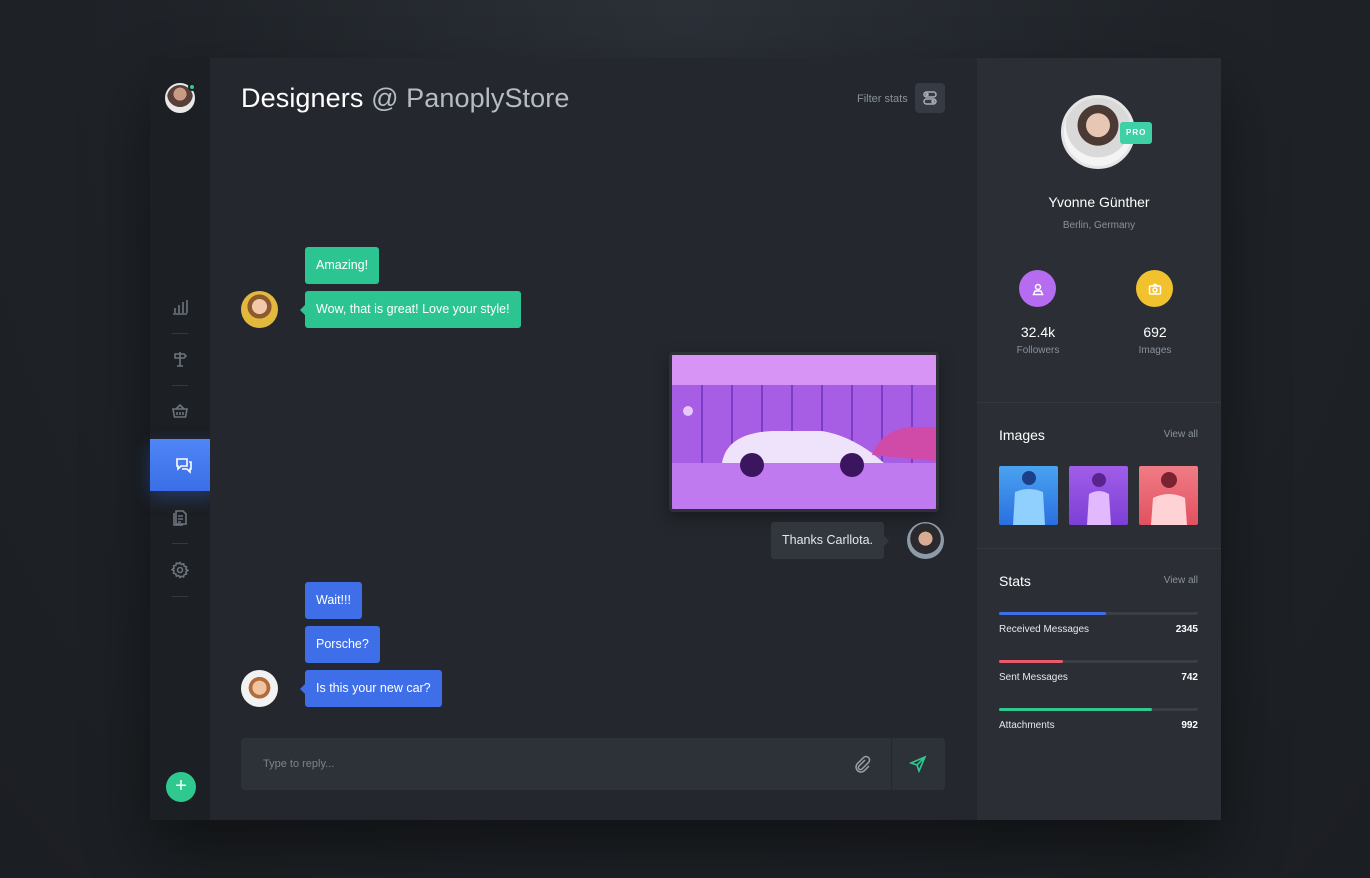 The height and width of the screenshot is (878, 1370). I want to click on message-bubble: Amazing!, so click(342, 265).